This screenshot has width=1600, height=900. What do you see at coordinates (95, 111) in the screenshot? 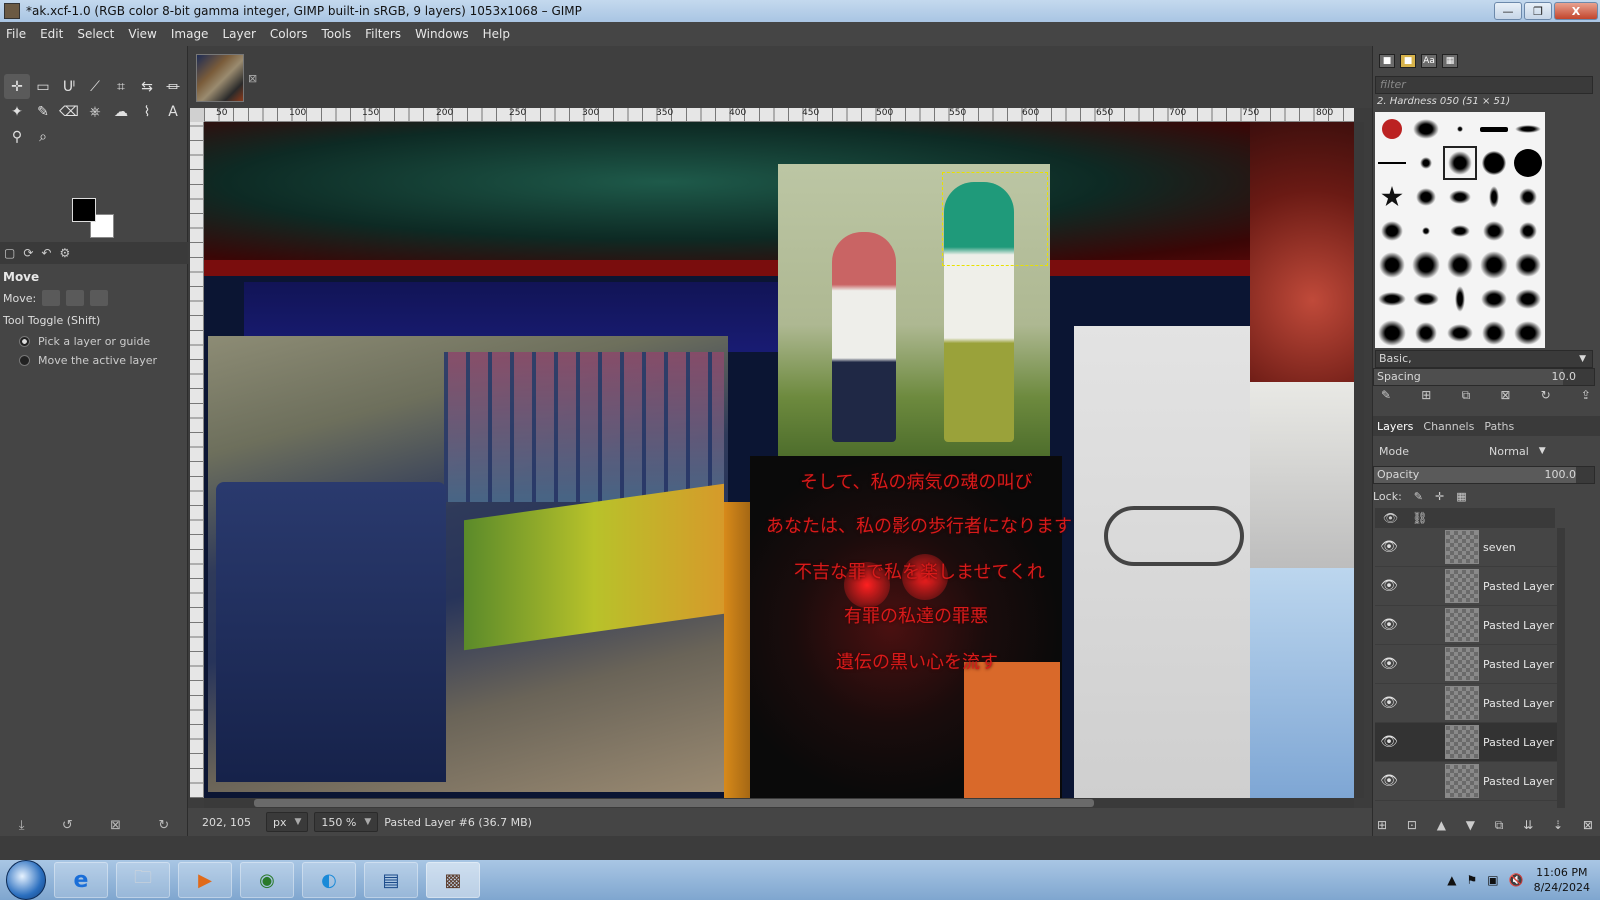
I see `clone-tool-icon: ⎈` at bounding box center [95, 111].